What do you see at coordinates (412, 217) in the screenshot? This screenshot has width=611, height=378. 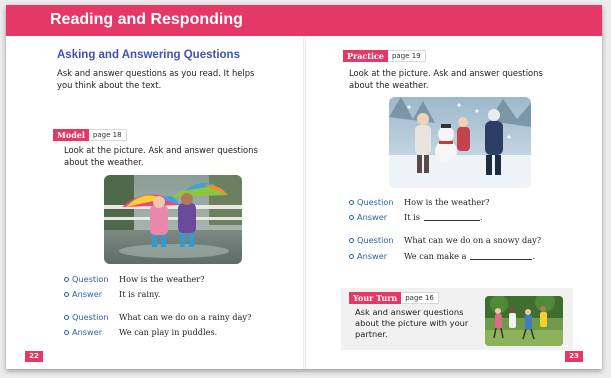 I see `answer-text: It is` at bounding box center [412, 217].